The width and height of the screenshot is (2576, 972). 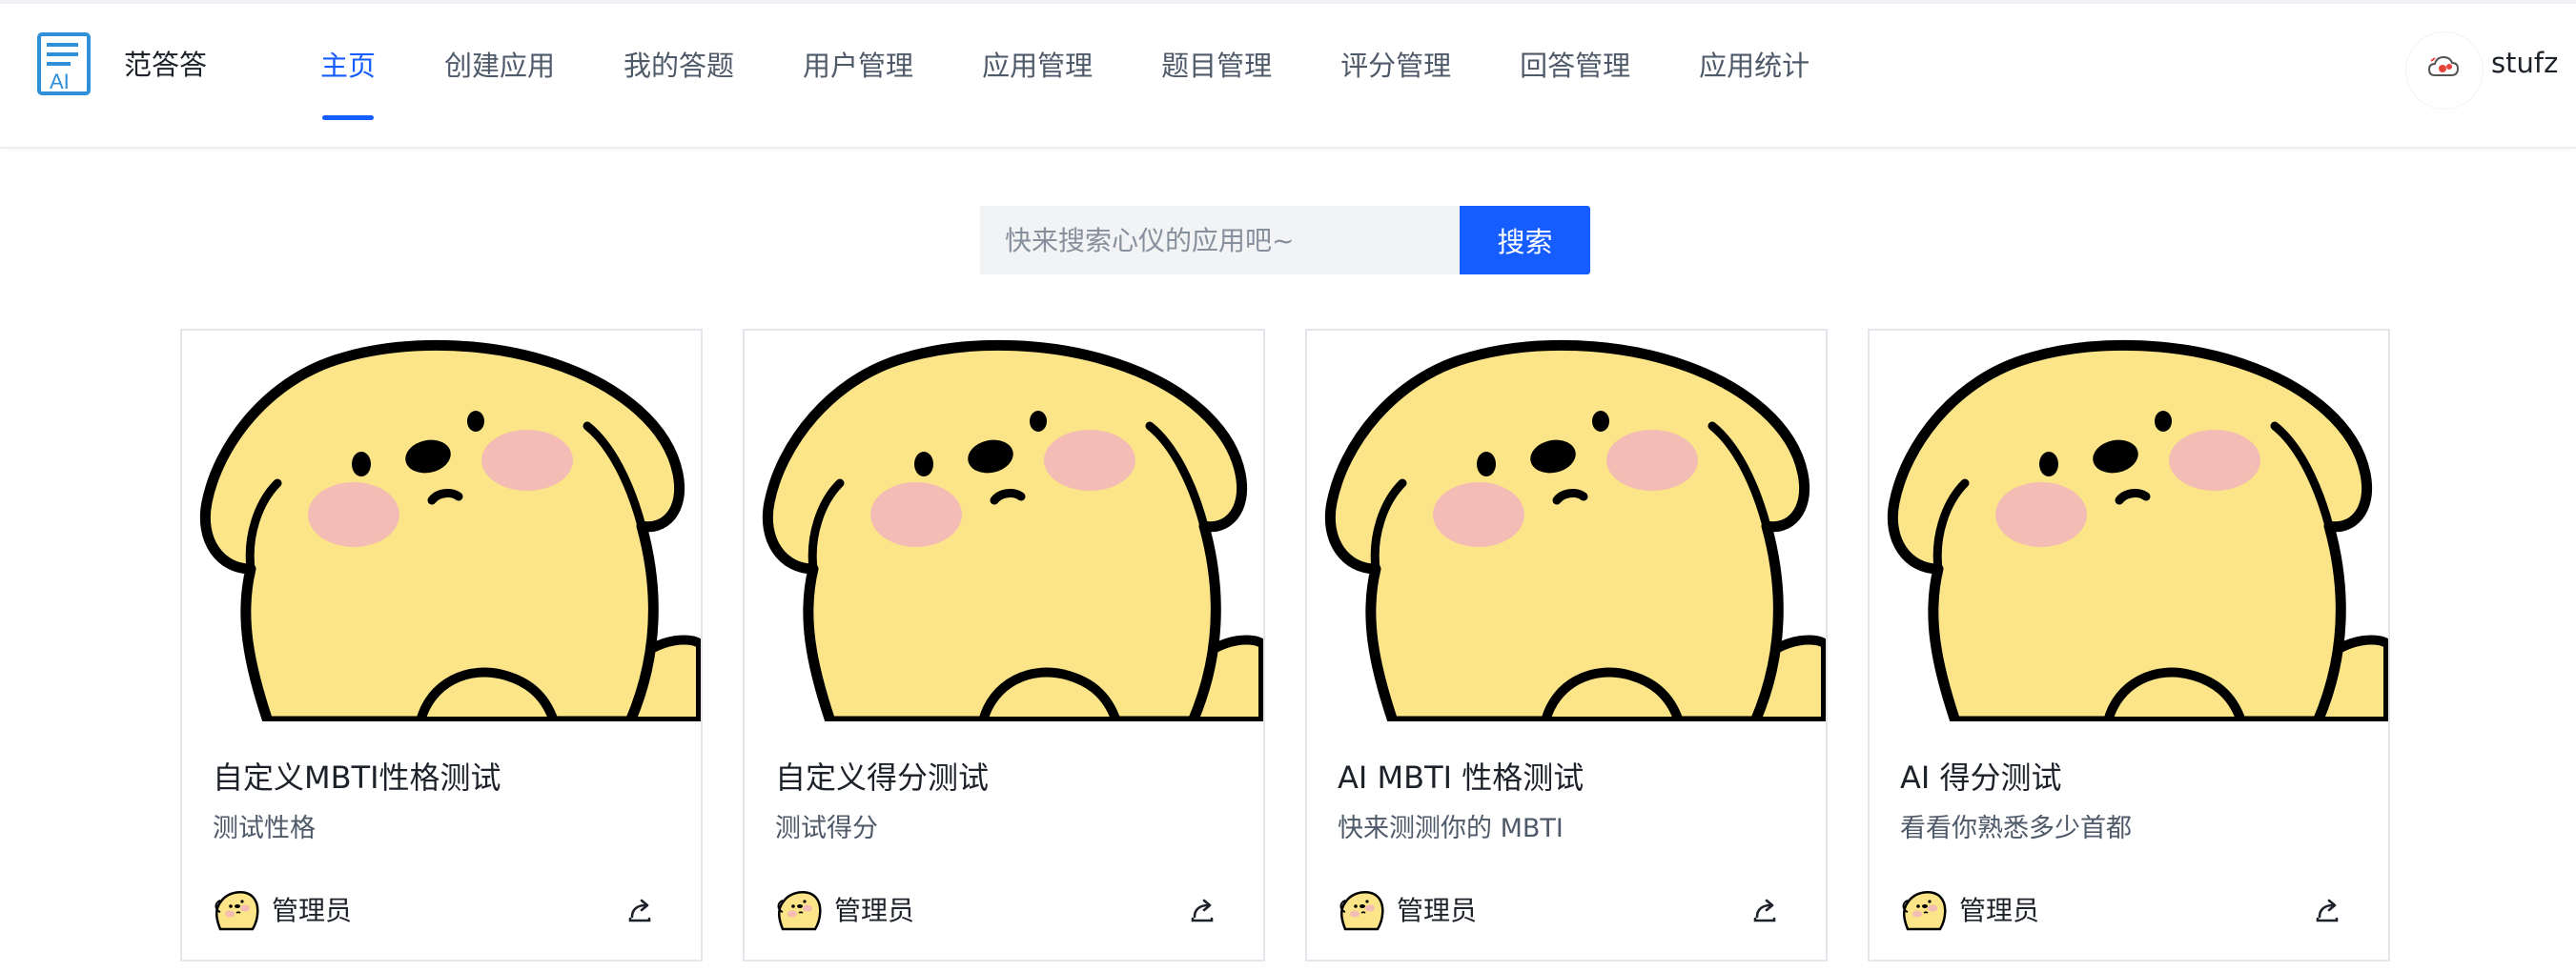 I want to click on nav-item: 应用管理, so click(x=1037, y=76).